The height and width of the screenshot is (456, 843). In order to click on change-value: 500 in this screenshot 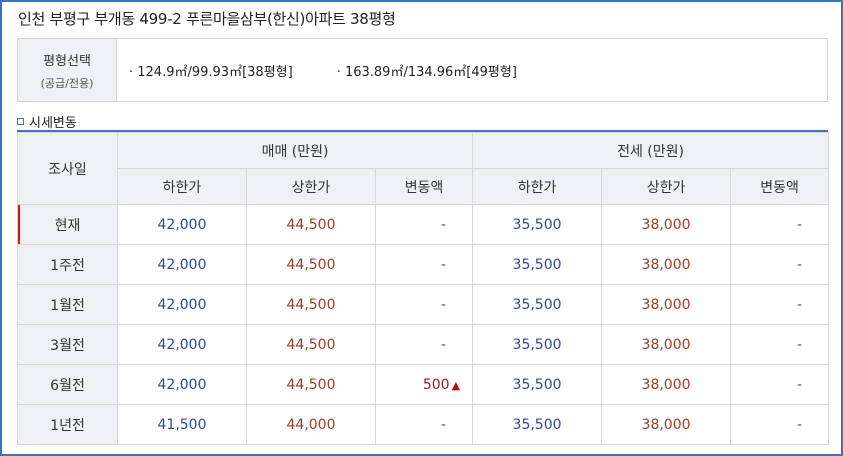, I will do `click(436, 384)`.